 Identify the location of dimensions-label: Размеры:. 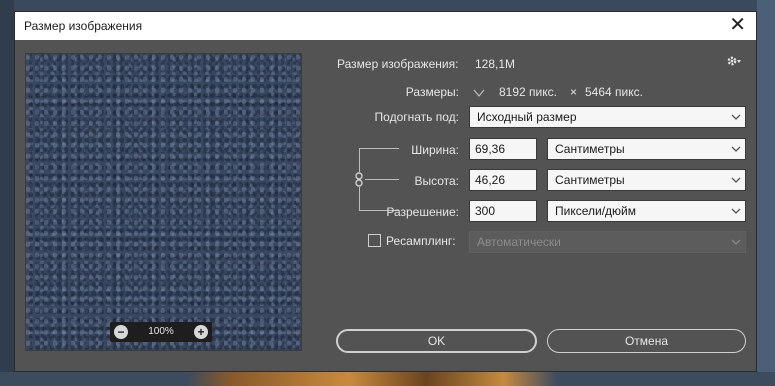
(432, 92).